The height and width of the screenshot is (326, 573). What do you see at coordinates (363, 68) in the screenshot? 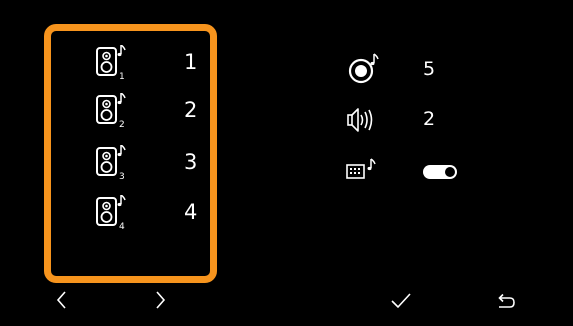
I see `subwoofer-note-icon` at bounding box center [363, 68].